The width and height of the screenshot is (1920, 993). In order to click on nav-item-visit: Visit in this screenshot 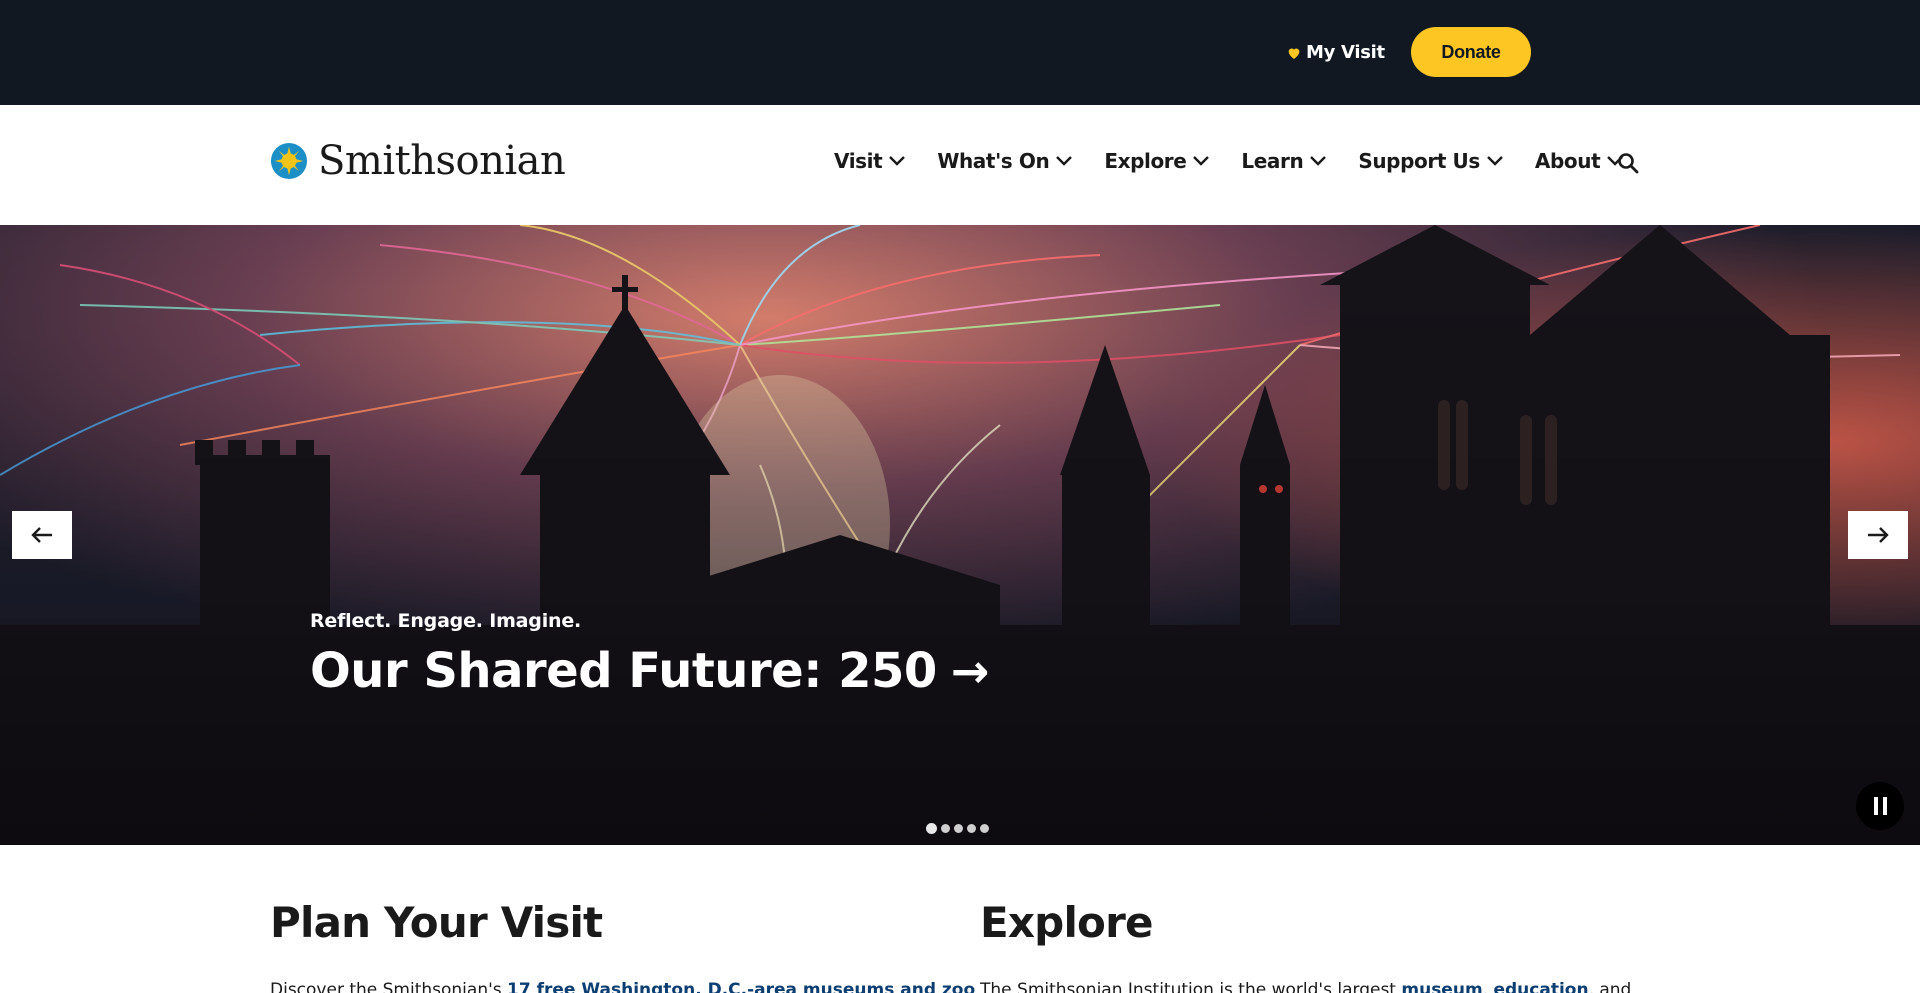, I will do `click(870, 161)`.